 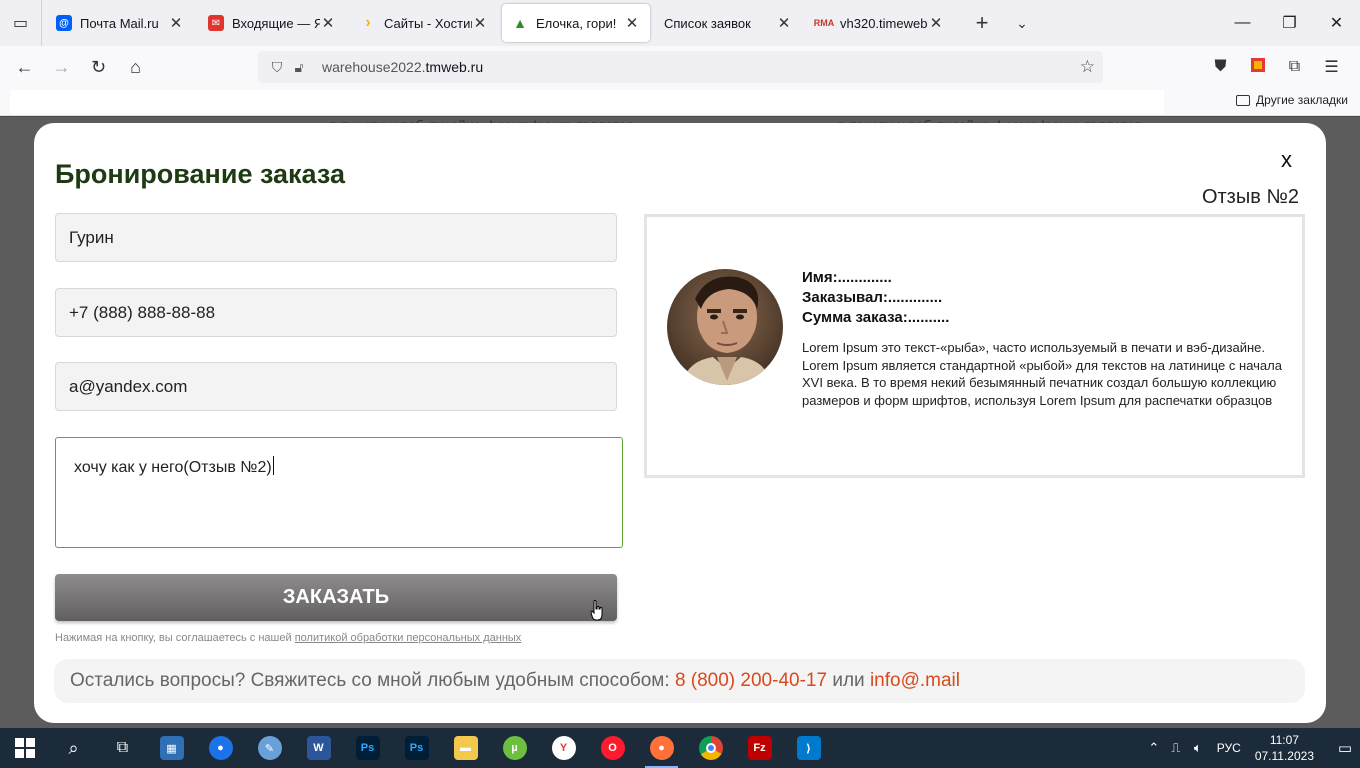 What do you see at coordinates (408, 638) in the screenshot?
I see `privacy-policy-link: политикой обработки персональных данных` at bounding box center [408, 638].